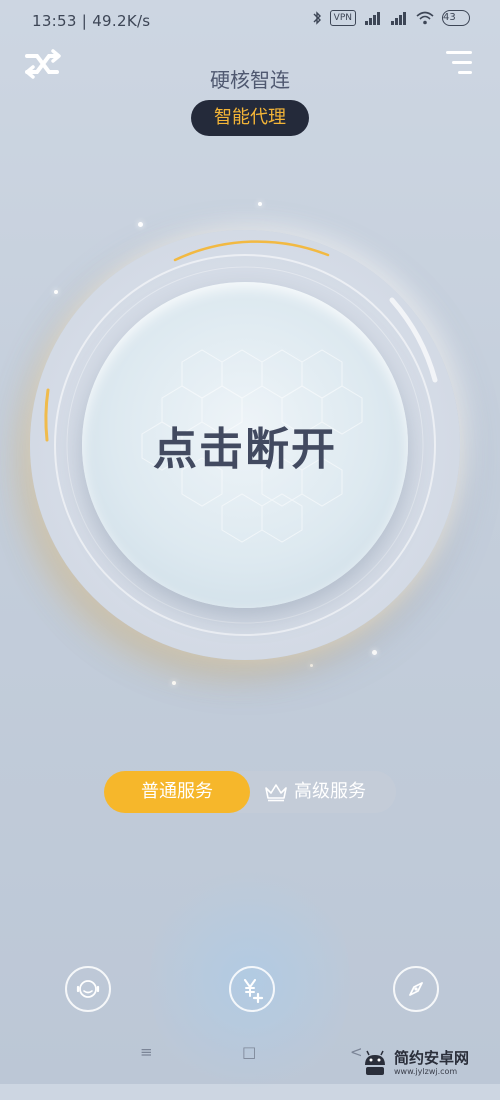 The height and width of the screenshot is (1100, 500). I want to click on normal-service-tab: 普通服务, so click(177, 792).